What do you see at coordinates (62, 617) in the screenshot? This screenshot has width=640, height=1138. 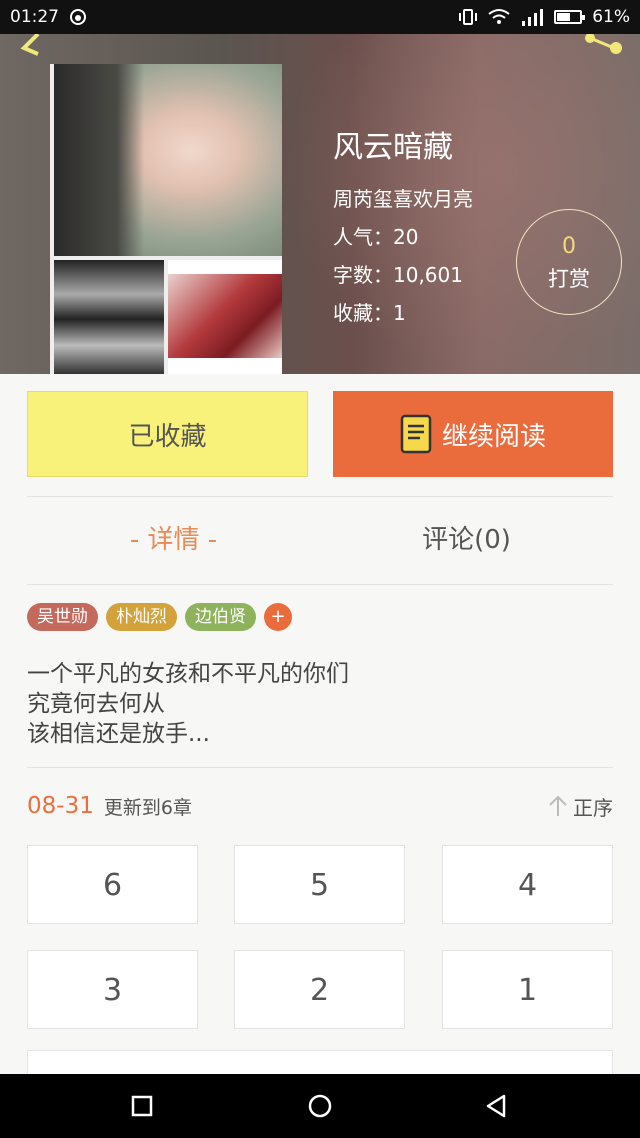 I see `tag: 吴世勋` at bounding box center [62, 617].